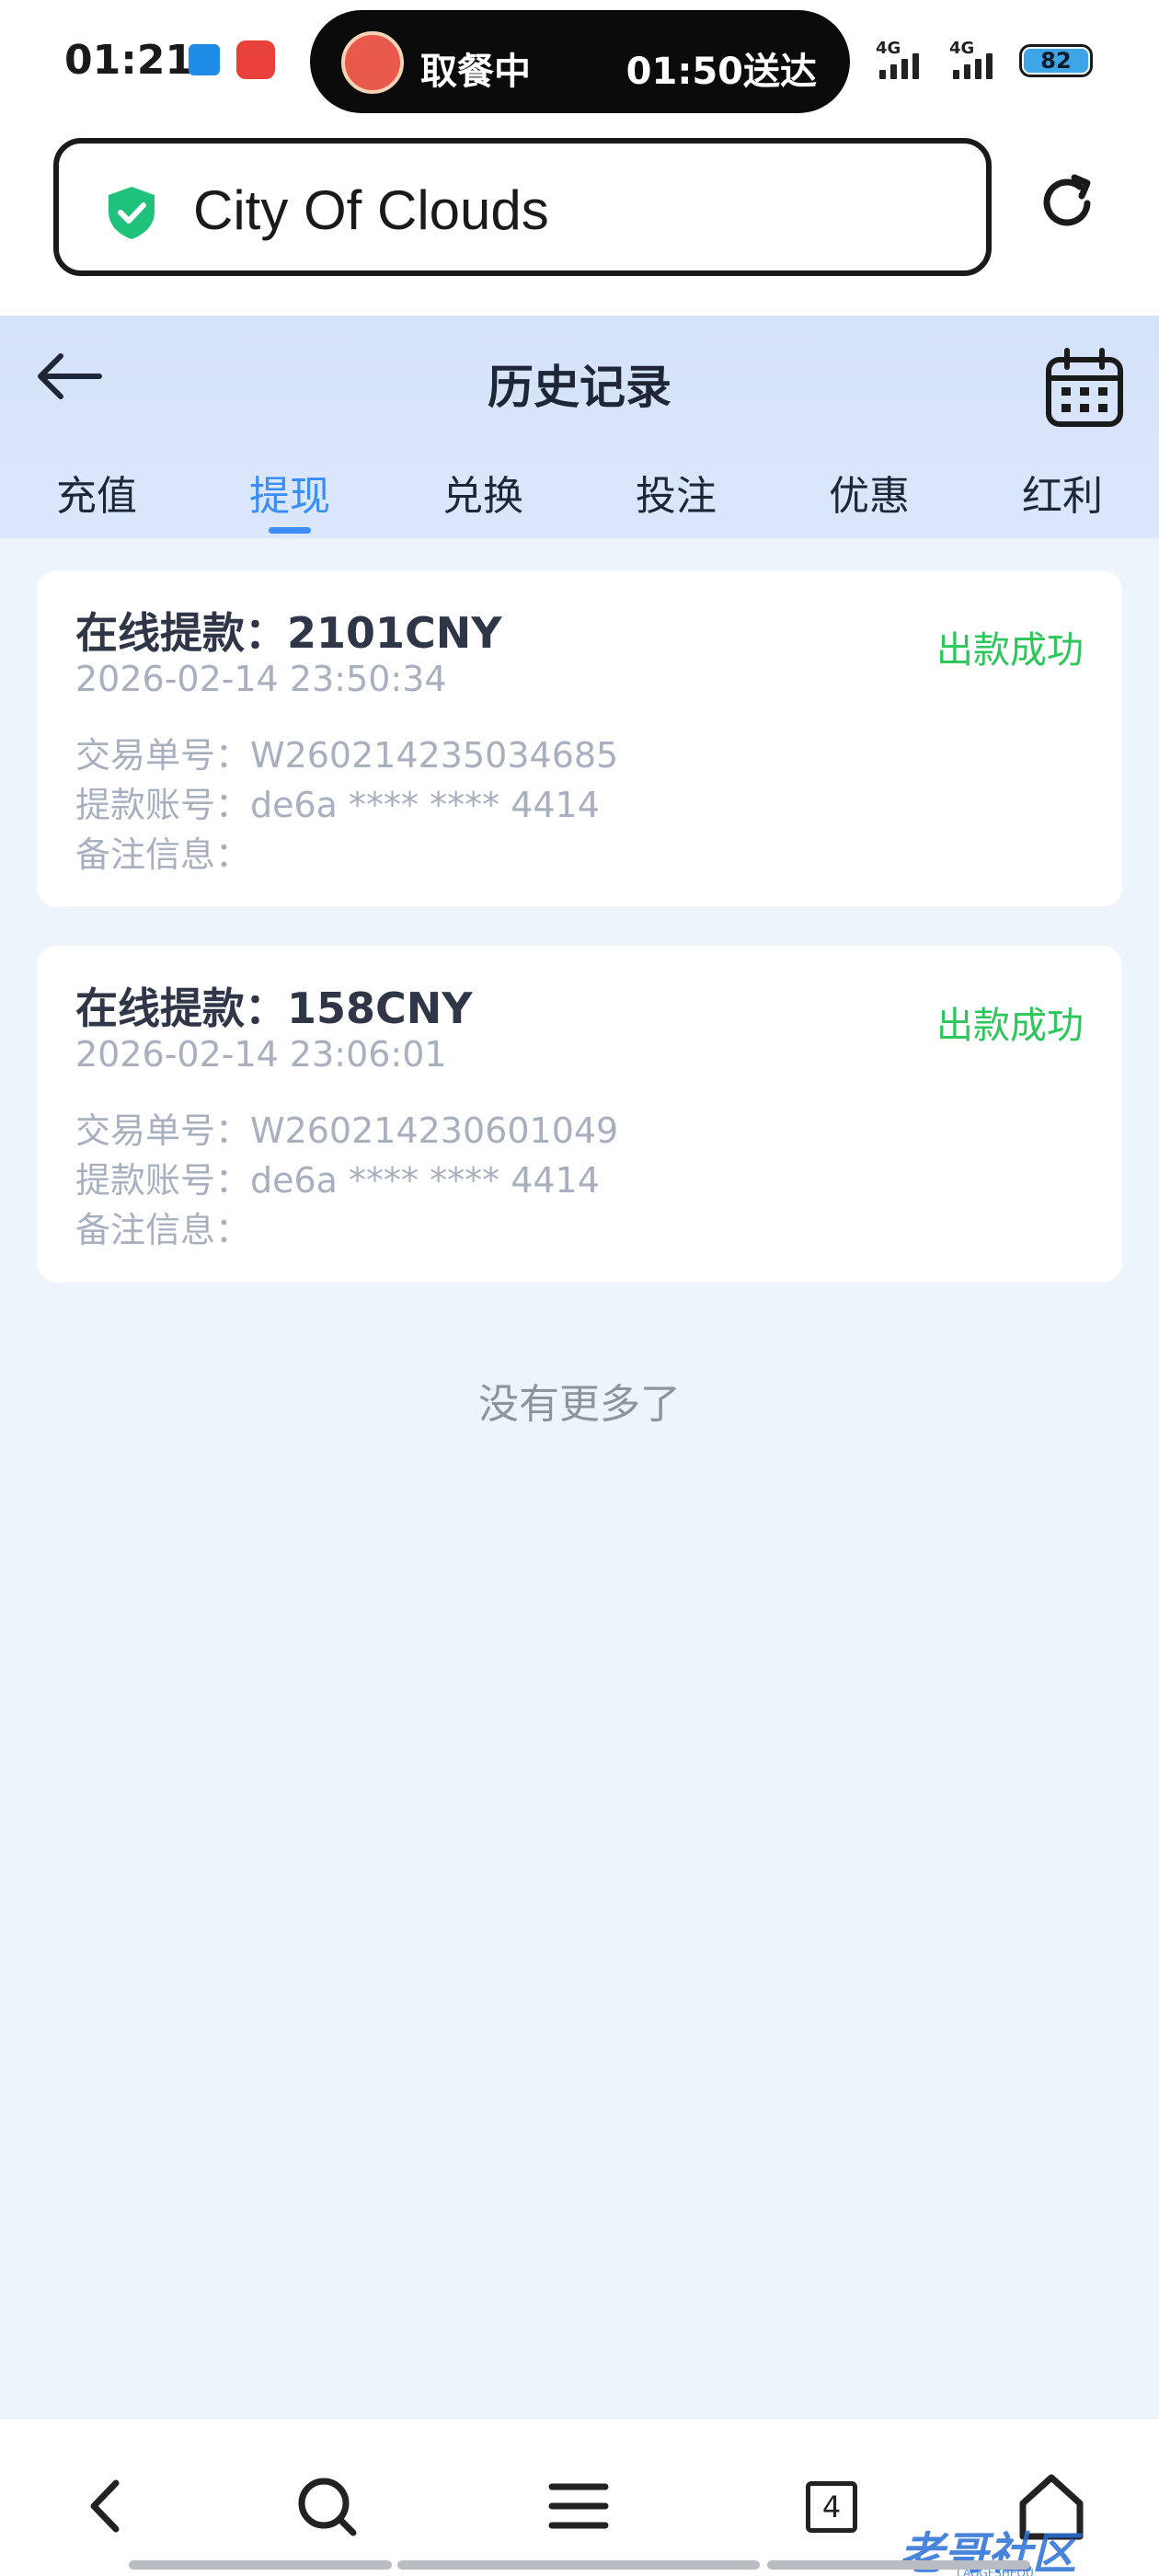 Image resolution: width=1159 pixels, height=2576 pixels. Describe the element at coordinates (579, 1404) in the screenshot. I see `list-end-message: 没有更多了` at that location.